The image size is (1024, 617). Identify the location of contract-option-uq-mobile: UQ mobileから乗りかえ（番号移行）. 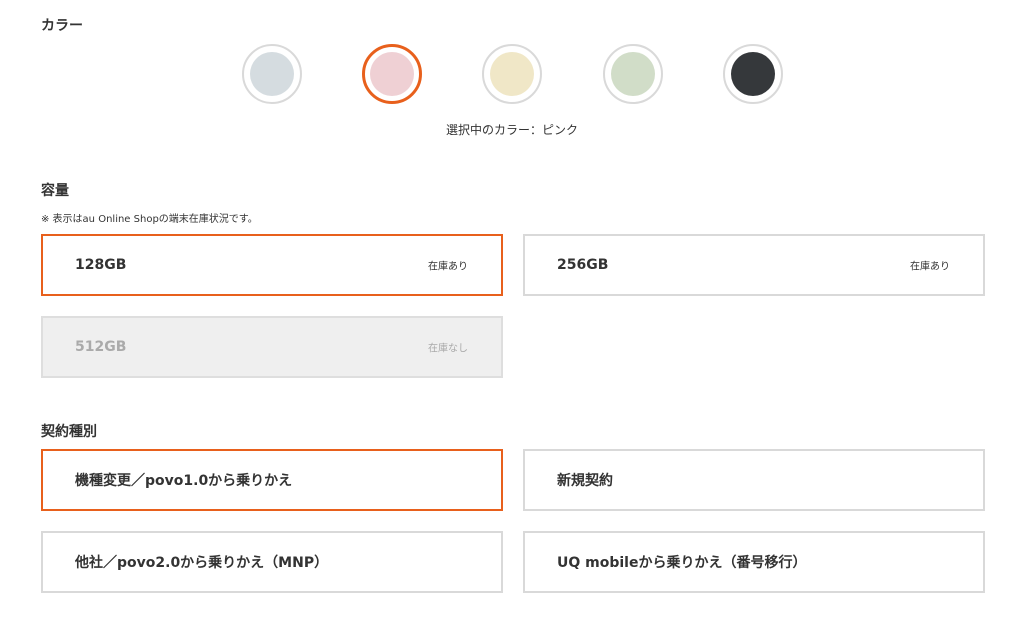
(754, 562).